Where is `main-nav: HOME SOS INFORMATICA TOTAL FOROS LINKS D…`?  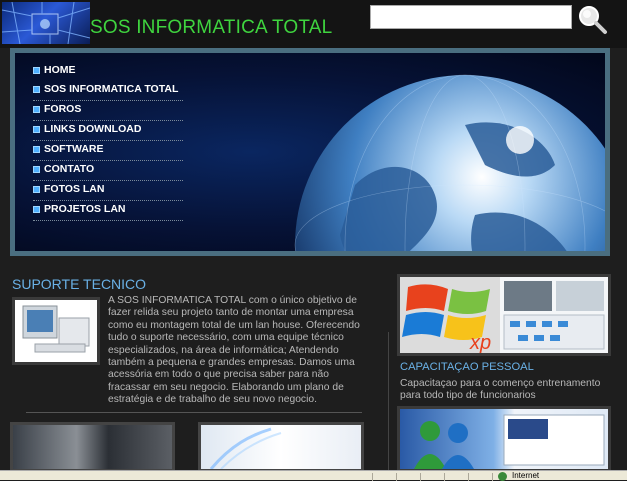
main-nav: HOME SOS INFORMATICA TOTAL FOROS LINKS D… is located at coordinates (108, 141).